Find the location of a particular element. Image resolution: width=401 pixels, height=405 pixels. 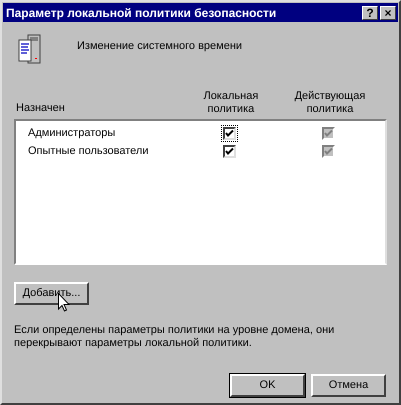

cancel-button: Отмена is located at coordinates (348, 385).